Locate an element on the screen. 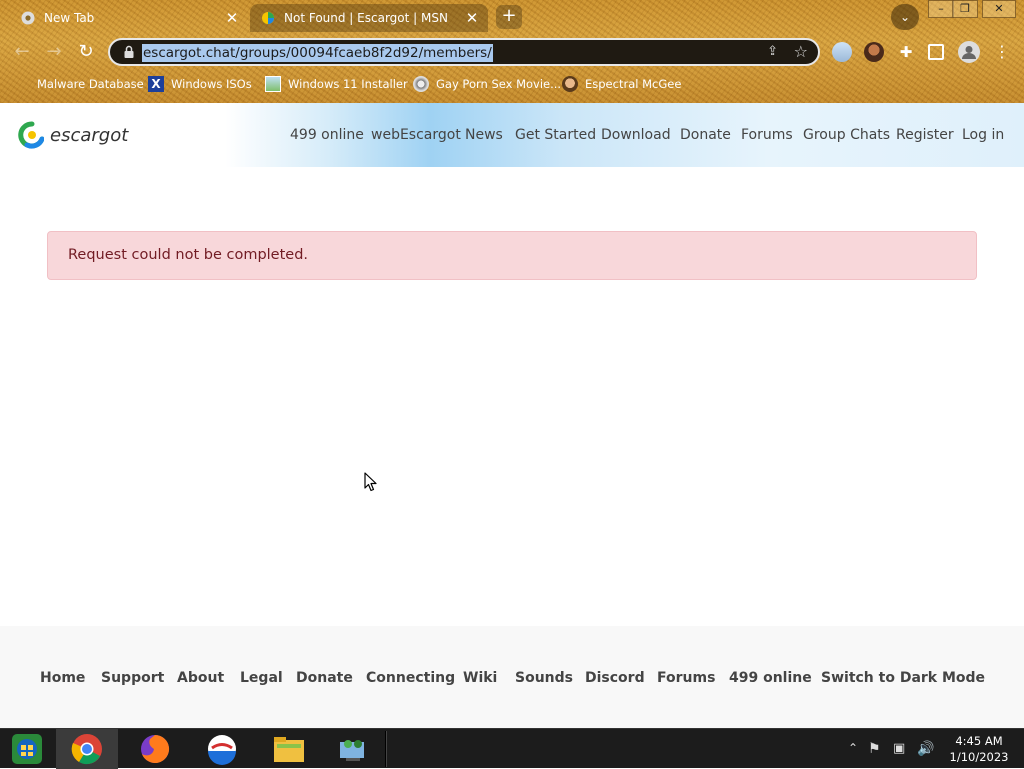 This screenshot has width=1024, height=769. clock-time: 4:45 AM is located at coordinates (979, 741).